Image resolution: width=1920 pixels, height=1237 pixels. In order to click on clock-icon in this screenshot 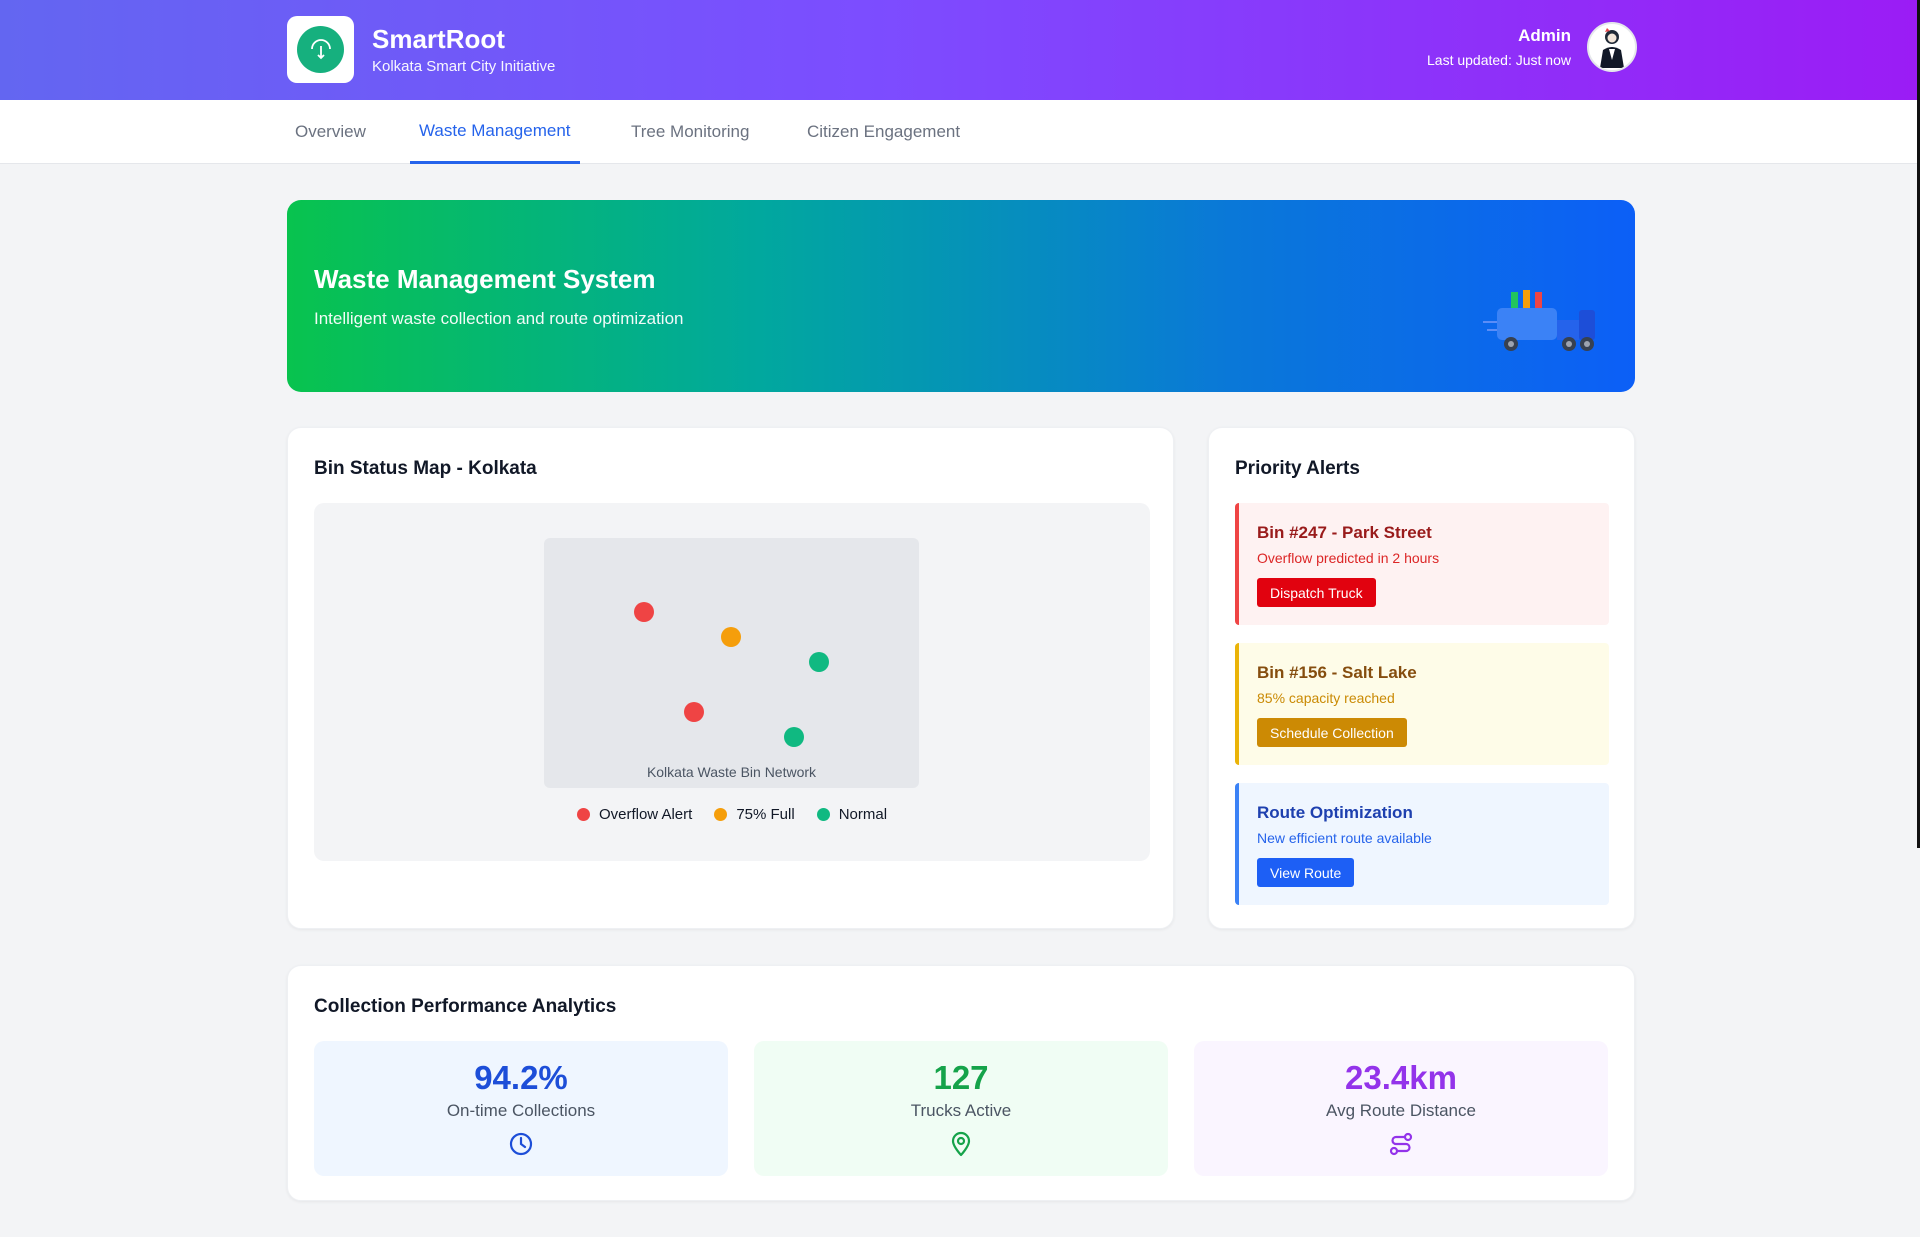, I will do `click(521, 1144)`.